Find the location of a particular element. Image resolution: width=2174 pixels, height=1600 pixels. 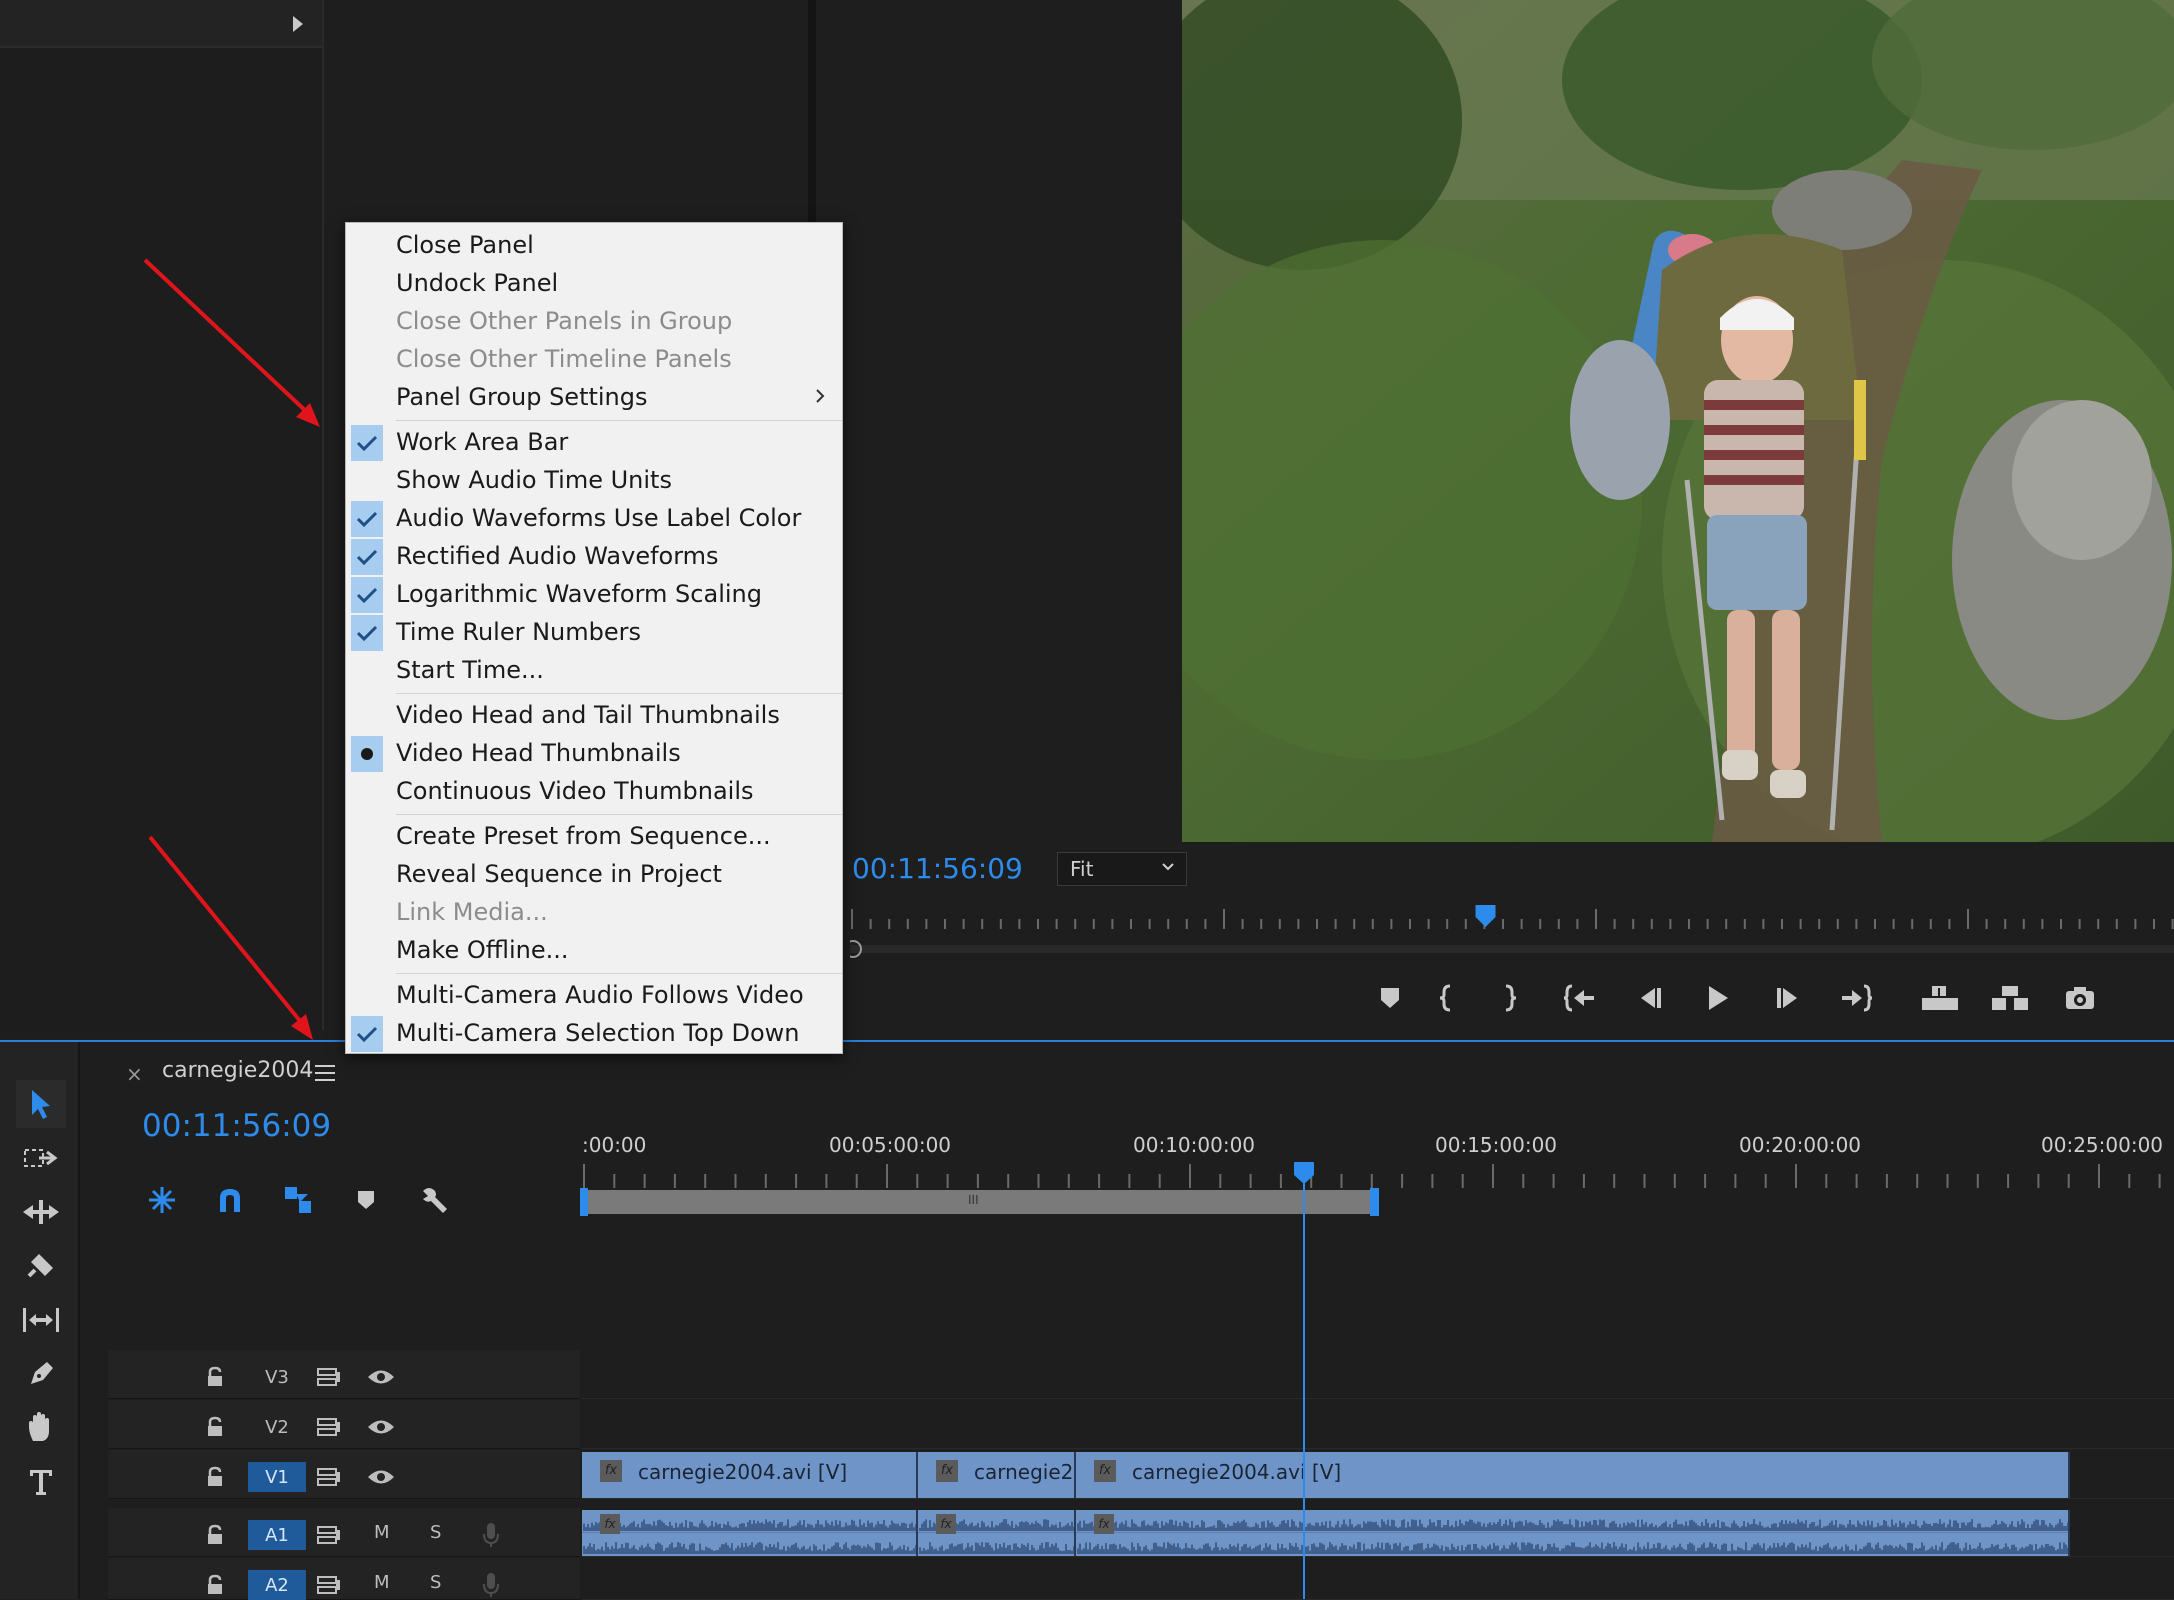

playhead-handle is located at coordinates (1304, 1173).